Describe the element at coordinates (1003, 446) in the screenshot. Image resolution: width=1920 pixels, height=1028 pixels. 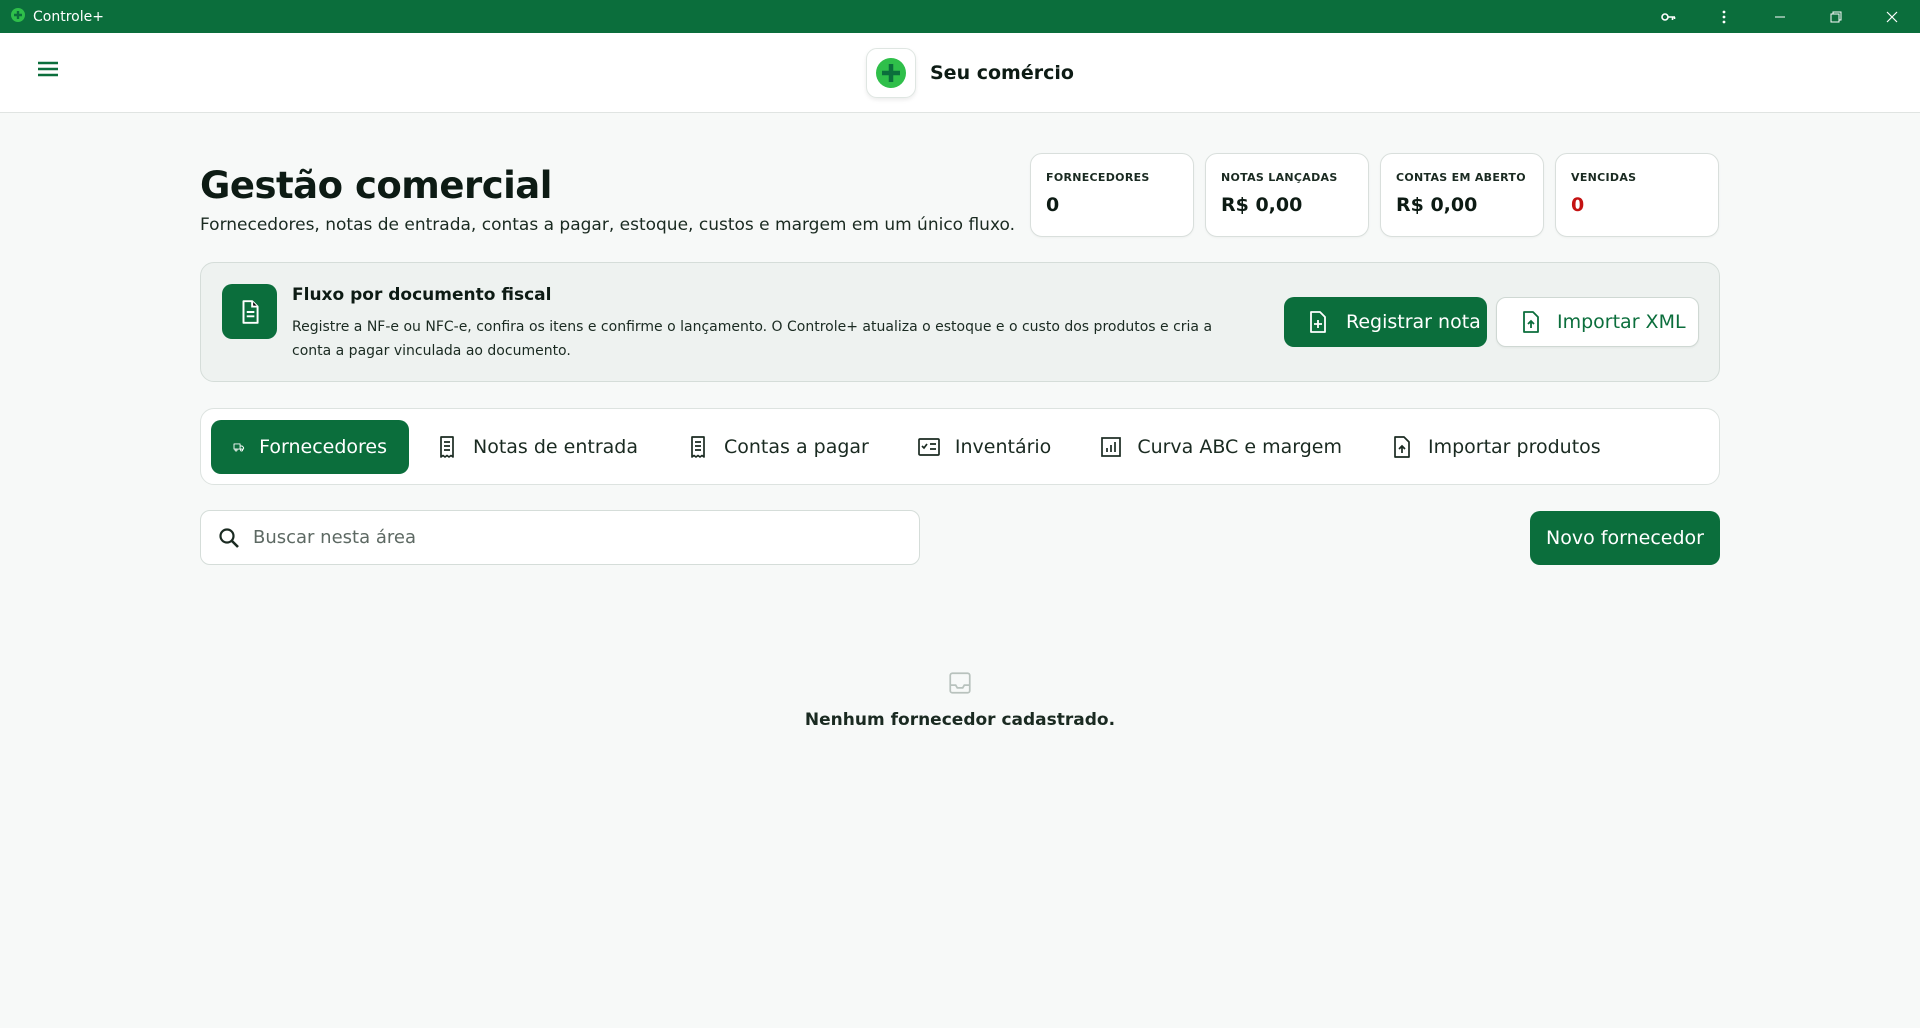
I see `tab-label: Inventário` at that location.